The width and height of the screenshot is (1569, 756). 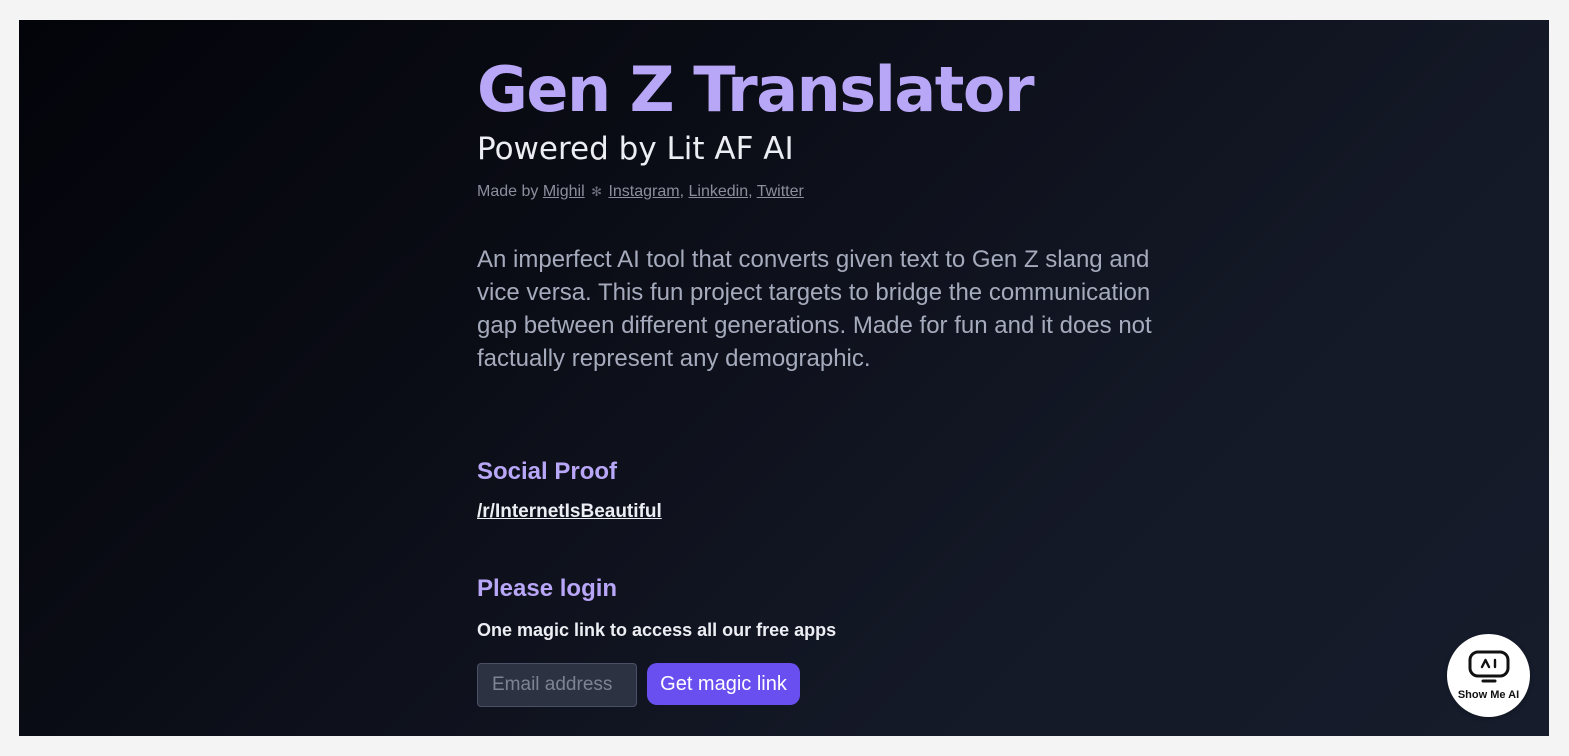 I want to click on show-me-ai-badge: Show Me AI, so click(x=1488, y=675).